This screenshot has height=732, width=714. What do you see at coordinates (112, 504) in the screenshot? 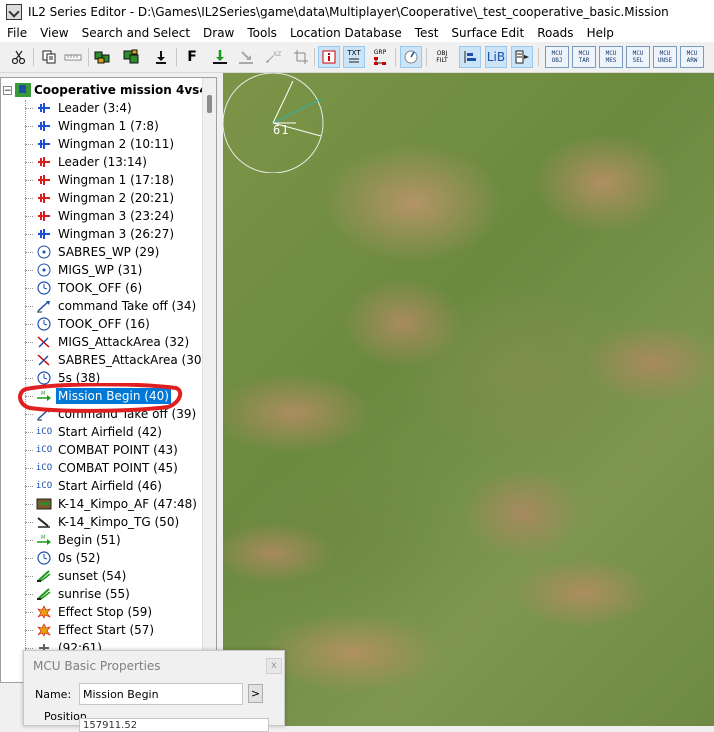
I see `tree-item: K-14_Kimpo_AF (47:48)` at bounding box center [112, 504].